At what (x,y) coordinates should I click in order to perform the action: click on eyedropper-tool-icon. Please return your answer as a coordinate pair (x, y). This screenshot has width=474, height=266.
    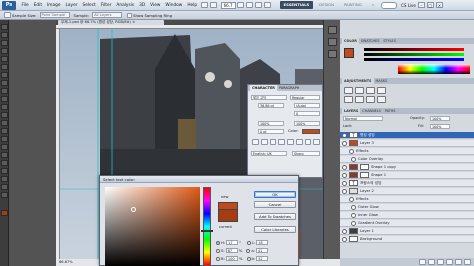
    Looking at the image, I should click on (7, 15).